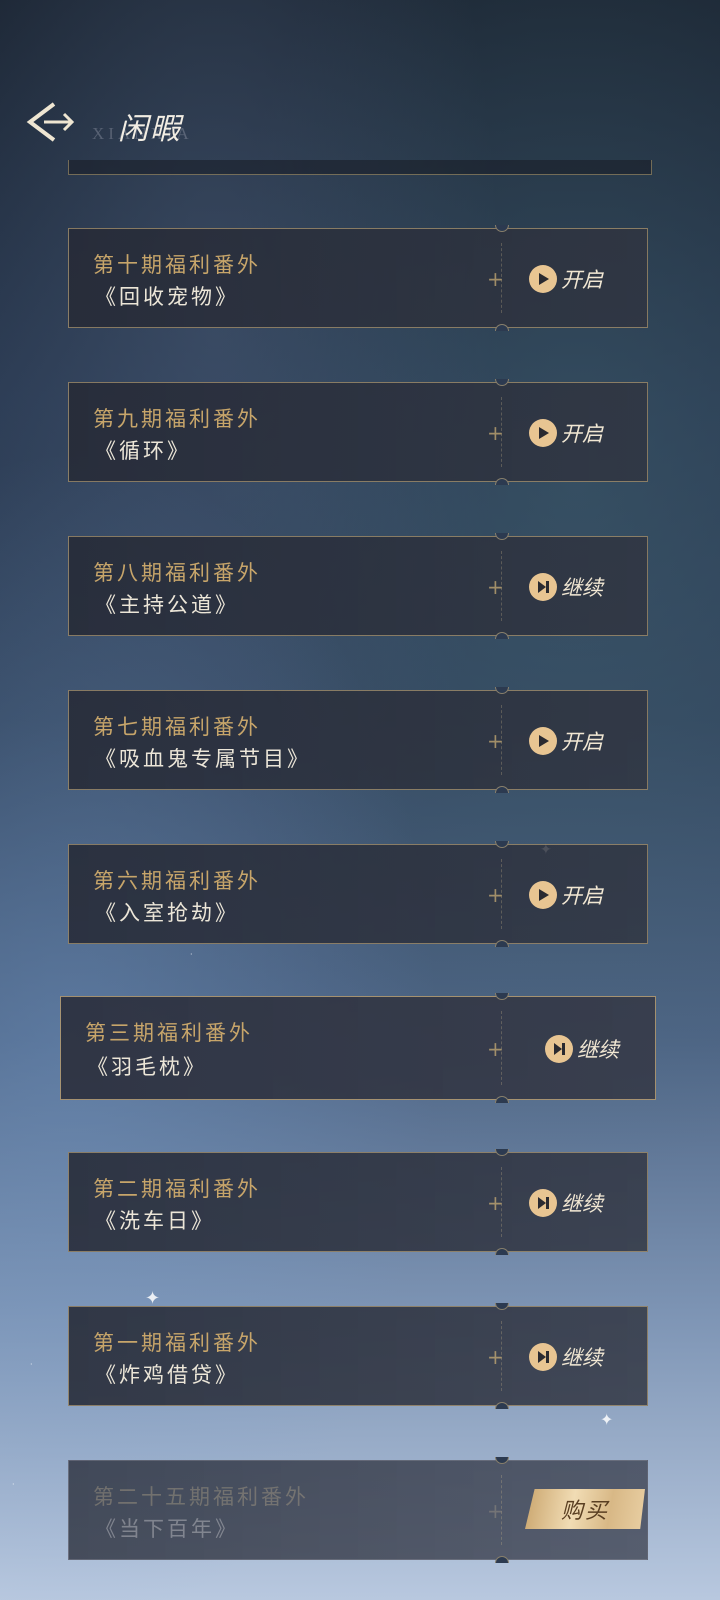 The height and width of the screenshot is (1600, 720). Describe the element at coordinates (201, 1497) in the screenshot. I see `episode-label: 第二十五期福利番外` at that location.